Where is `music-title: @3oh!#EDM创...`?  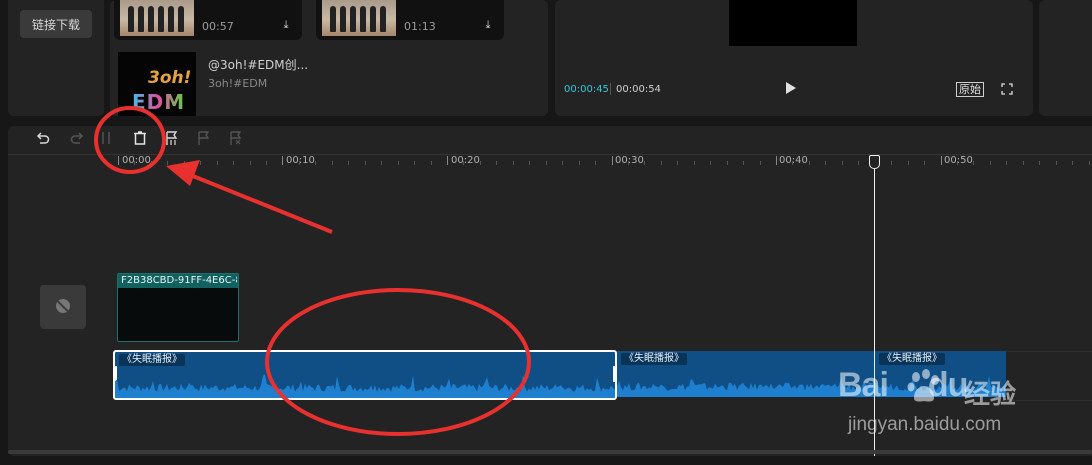 music-title: @3oh!#EDM创... is located at coordinates (258, 65).